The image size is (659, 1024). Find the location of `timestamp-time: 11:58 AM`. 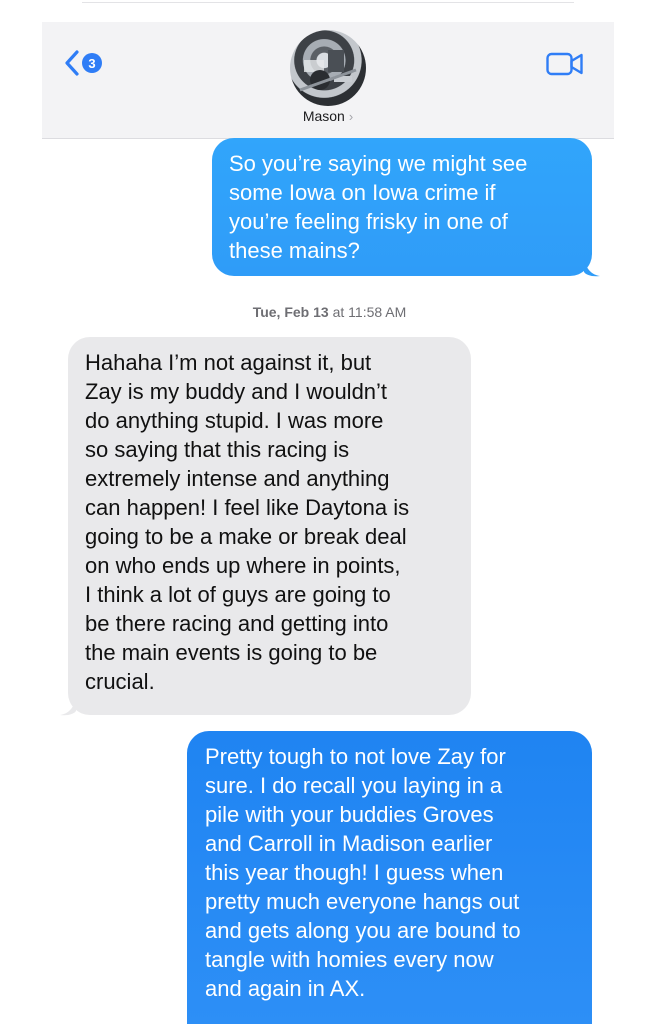

timestamp-time: 11:58 AM is located at coordinates (377, 312).